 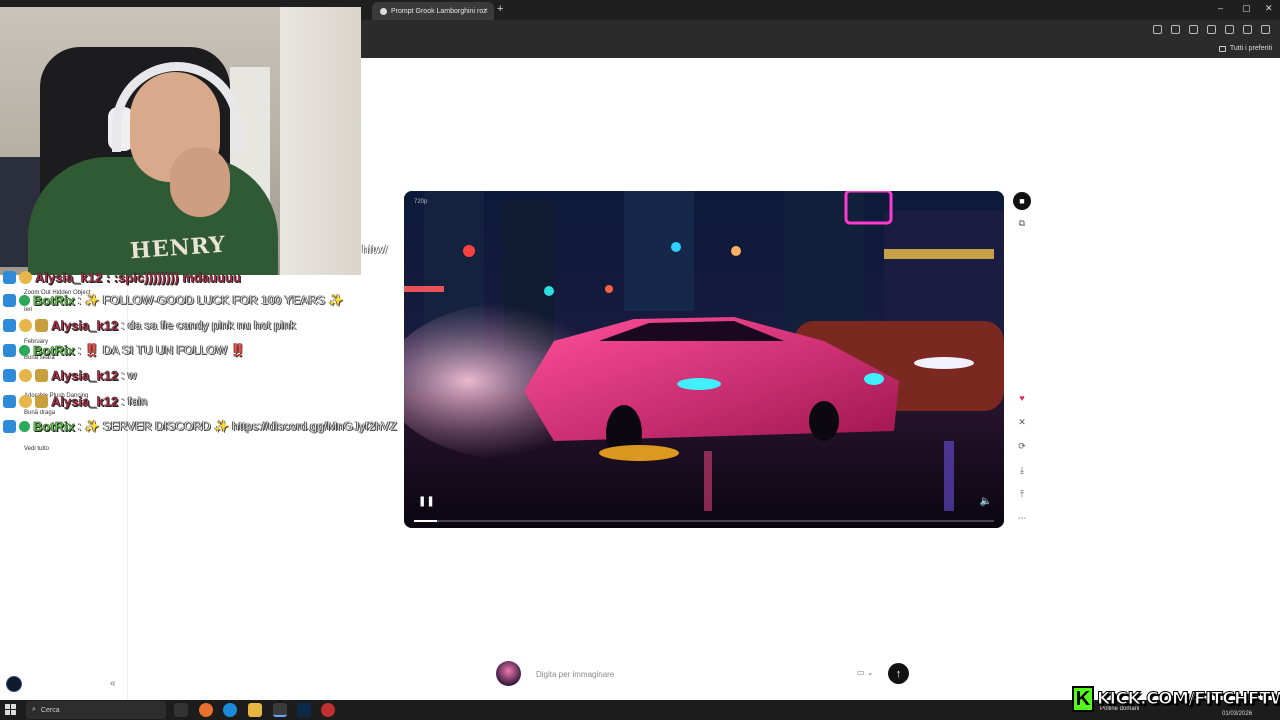 I want to click on toolbar-icons, so click(x=1211, y=29).